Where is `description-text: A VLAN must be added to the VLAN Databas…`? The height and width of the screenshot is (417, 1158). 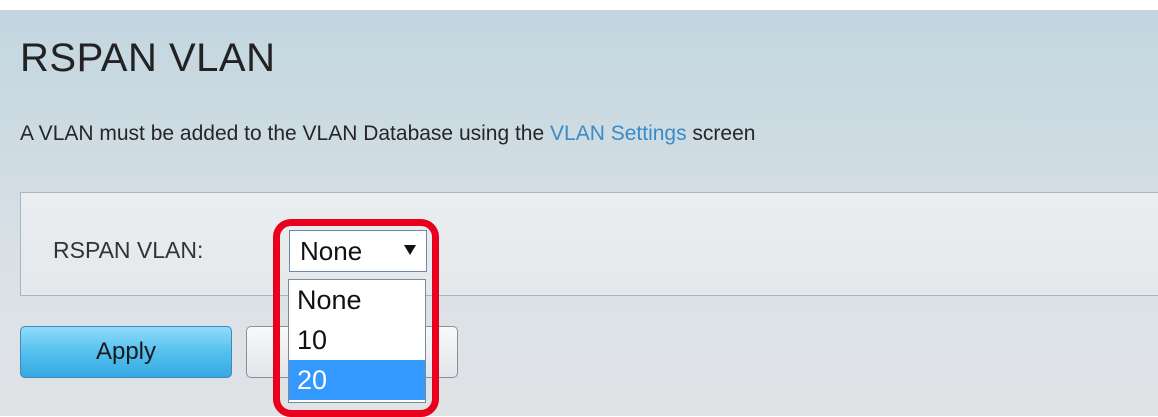
description-text: A VLAN must be added to the VLAN Databas… is located at coordinates (285, 133).